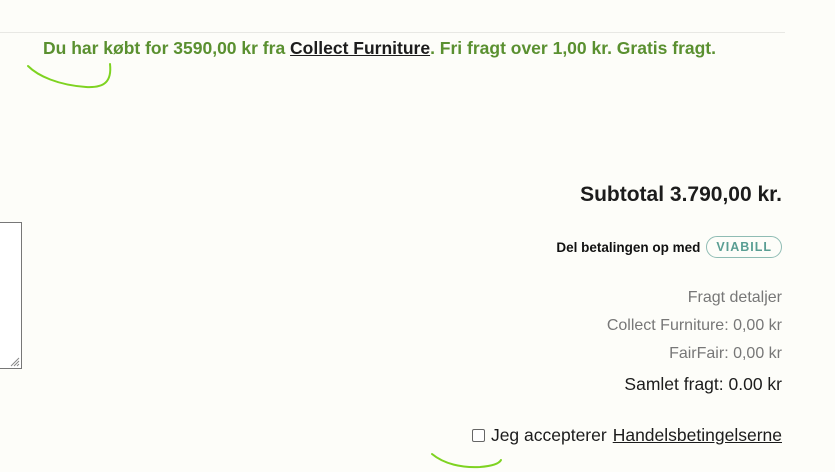 The image size is (835, 472). I want to click on vendor-link: Collect Furniture, so click(360, 48).